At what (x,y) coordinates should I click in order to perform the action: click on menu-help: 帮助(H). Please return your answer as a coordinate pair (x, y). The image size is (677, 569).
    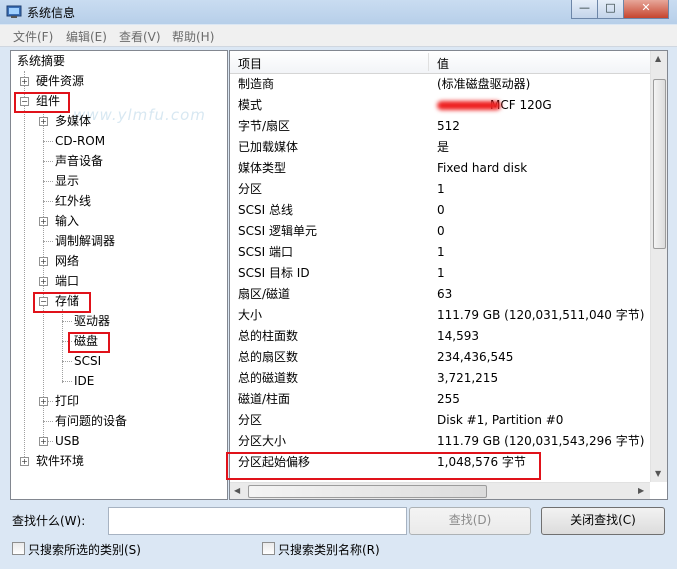
    Looking at the image, I should click on (193, 36).